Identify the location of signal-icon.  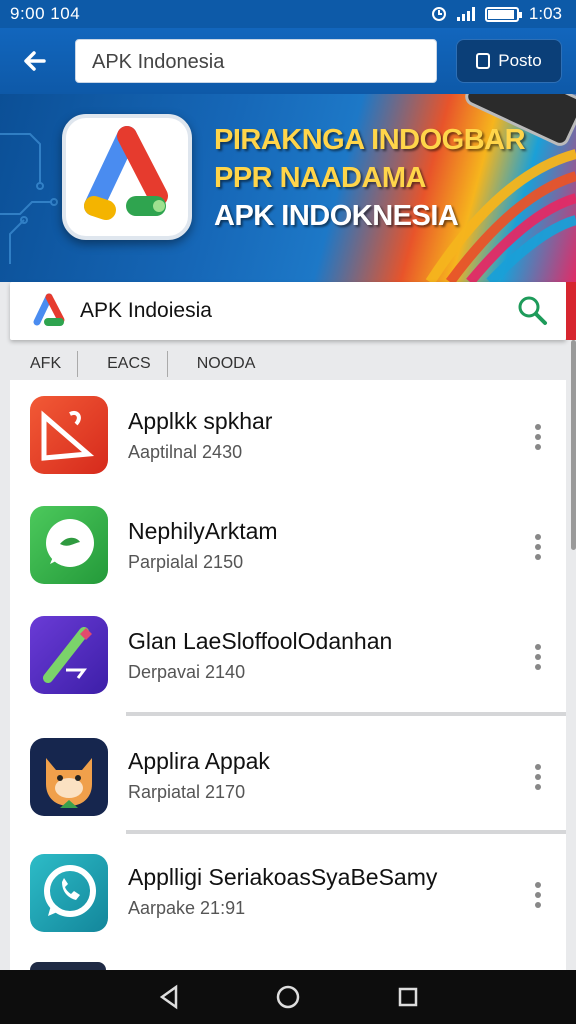
(465, 14).